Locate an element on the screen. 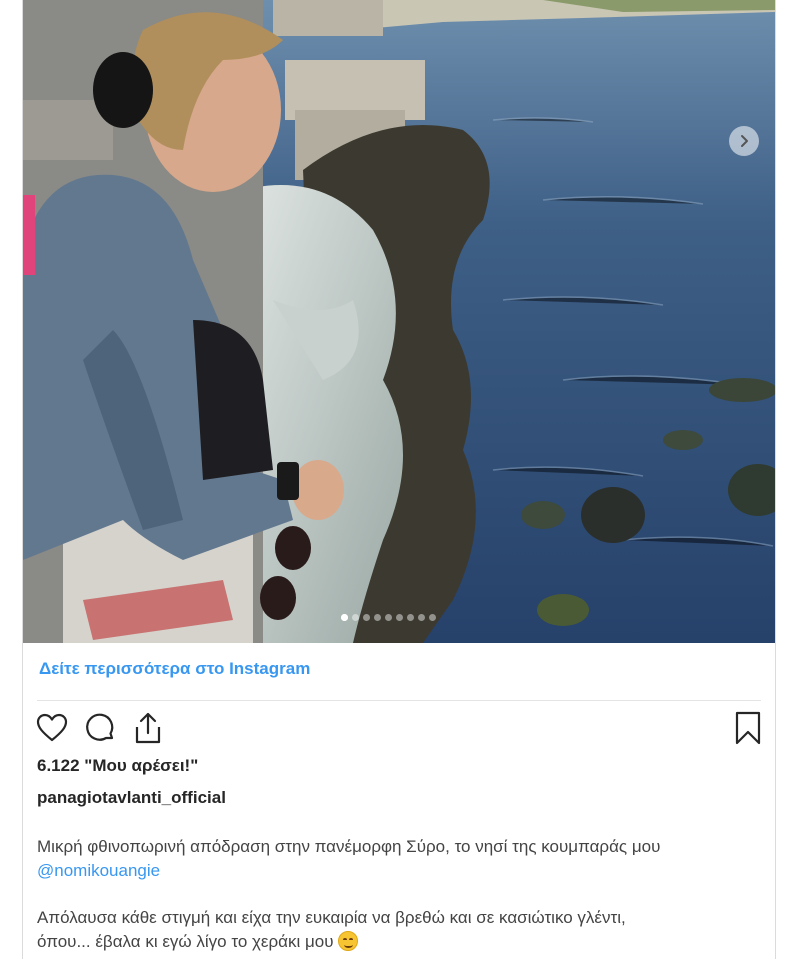 The image size is (800, 959). save-button is located at coordinates (748, 728).